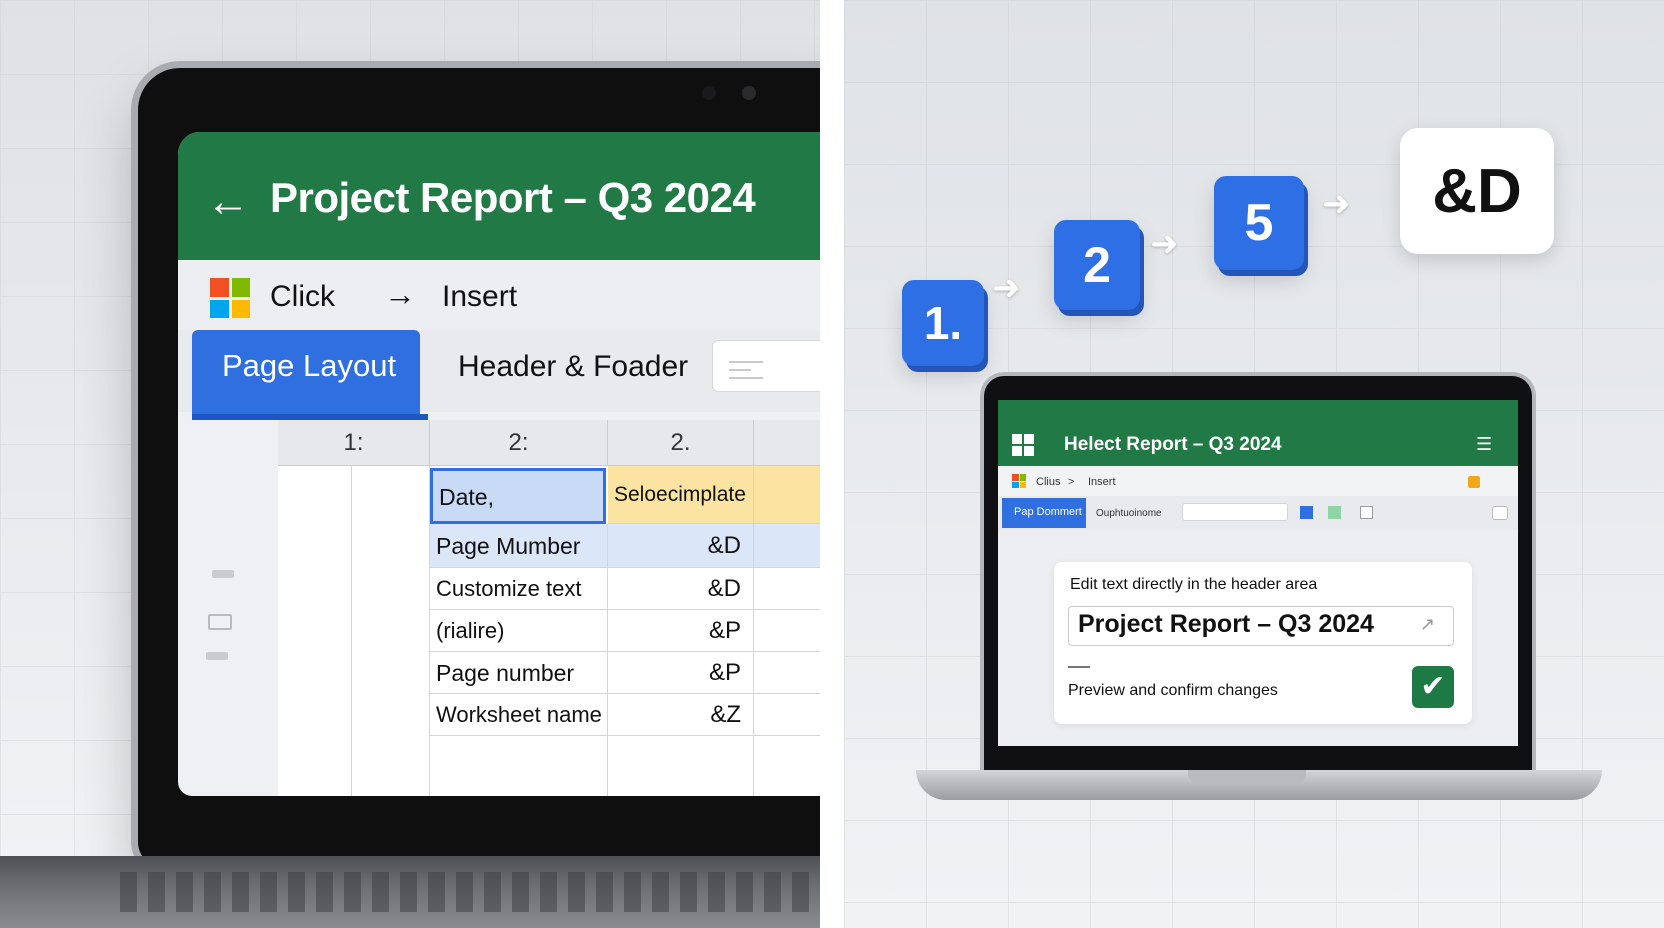  I want to click on divider-line, so click(1079, 667).